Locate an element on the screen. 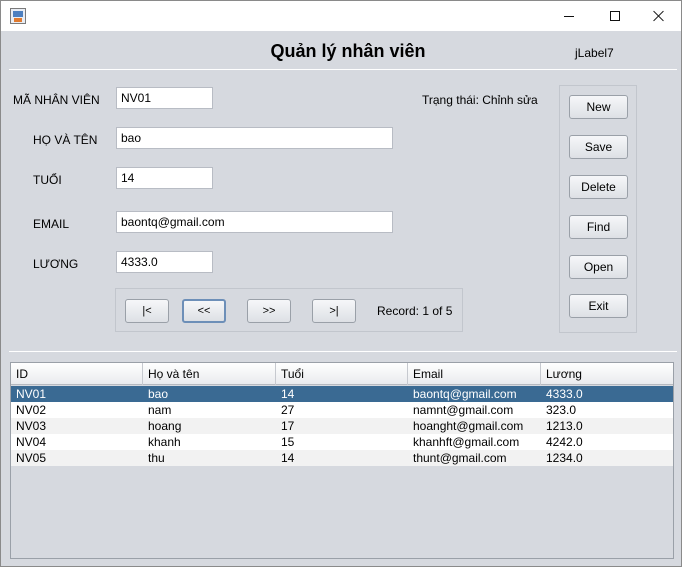  extra-label: jLabel7 is located at coordinates (594, 53).